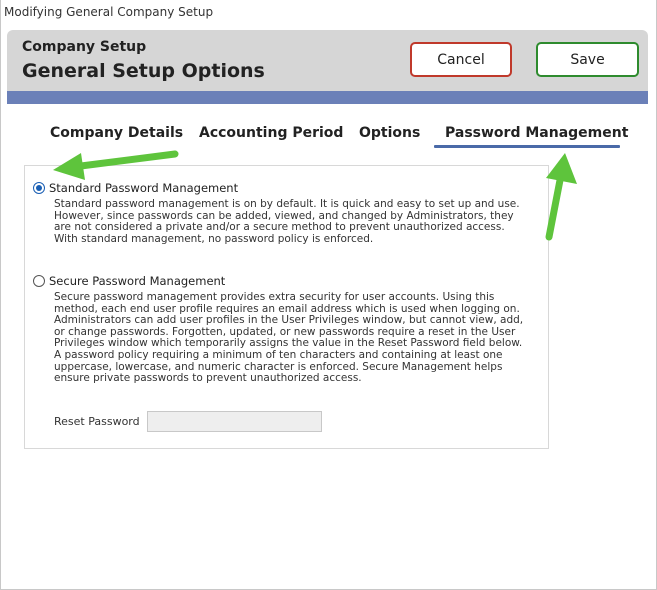  I want to click on tab-options: Options, so click(389, 133).